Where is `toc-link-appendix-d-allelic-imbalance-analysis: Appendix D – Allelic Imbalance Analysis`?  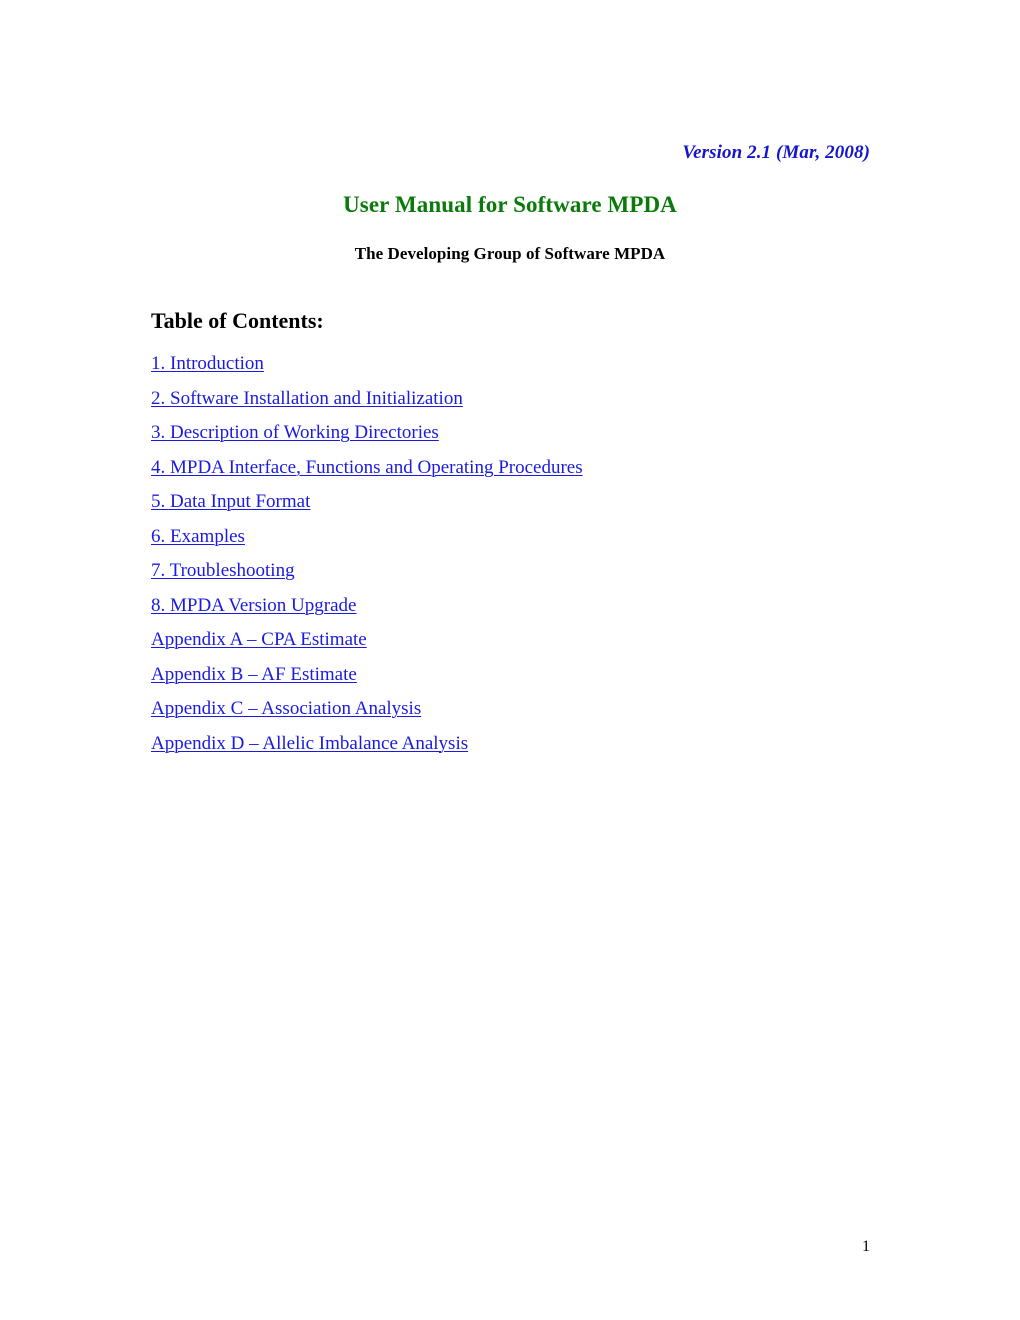 toc-link-appendix-d-allelic-imbalance-analysis: Appendix D – Allelic Imbalance Analysis is located at coordinates (309, 743).